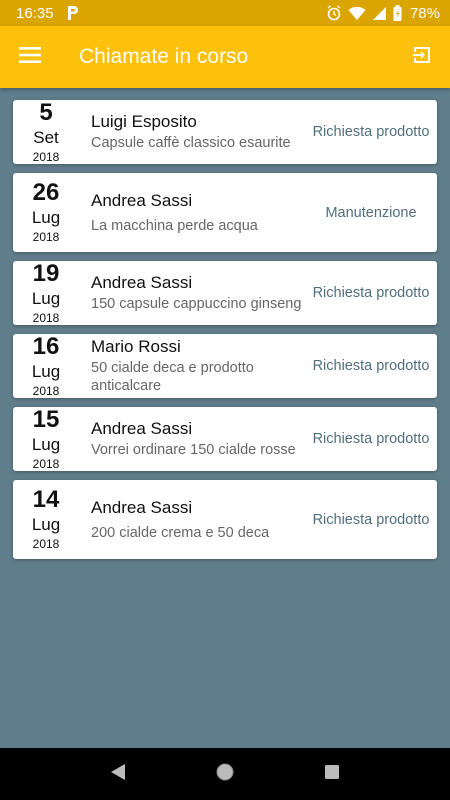 The height and width of the screenshot is (800, 450). Describe the element at coordinates (144, 121) in the screenshot. I see `call-customer-name: Luigi Esposito` at that location.